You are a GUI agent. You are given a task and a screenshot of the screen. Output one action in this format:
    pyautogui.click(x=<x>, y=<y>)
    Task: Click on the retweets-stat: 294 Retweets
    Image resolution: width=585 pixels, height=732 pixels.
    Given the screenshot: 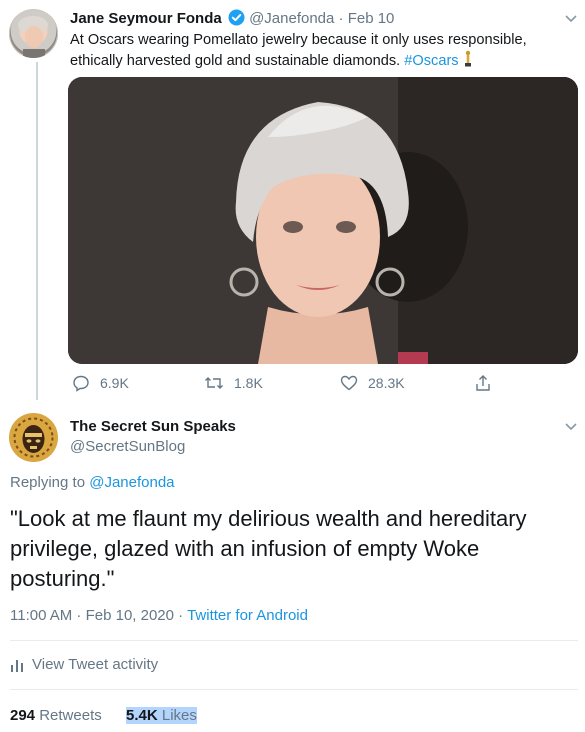 What is the action you would take?
    pyautogui.click(x=56, y=715)
    